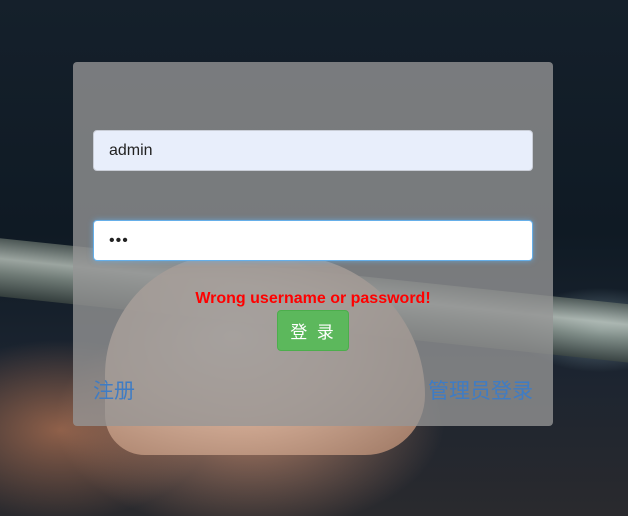 Image resolution: width=628 pixels, height=516 pixels. What do you see at coordinates (313, 330) in the screenshot?
I see `login-button: 登 录` at bounding box center [313, 330].